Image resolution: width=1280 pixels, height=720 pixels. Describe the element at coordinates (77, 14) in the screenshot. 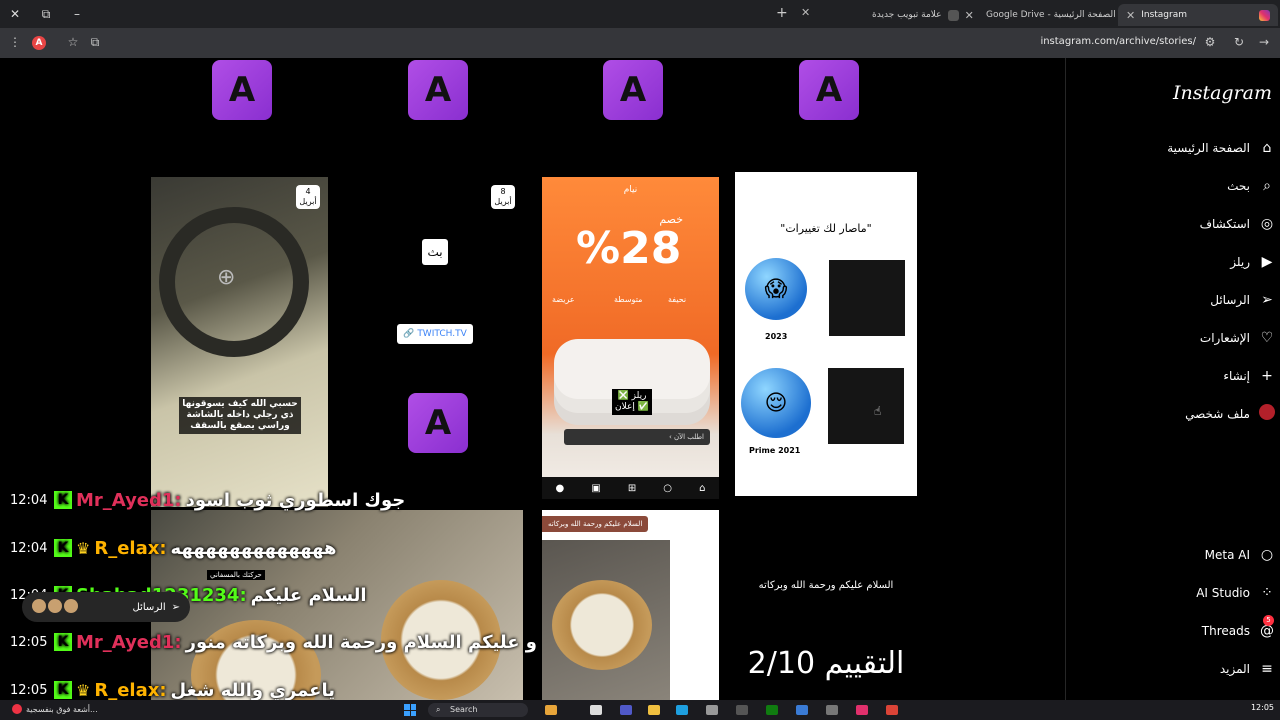

I see `window-minimize-button: –` at that location.